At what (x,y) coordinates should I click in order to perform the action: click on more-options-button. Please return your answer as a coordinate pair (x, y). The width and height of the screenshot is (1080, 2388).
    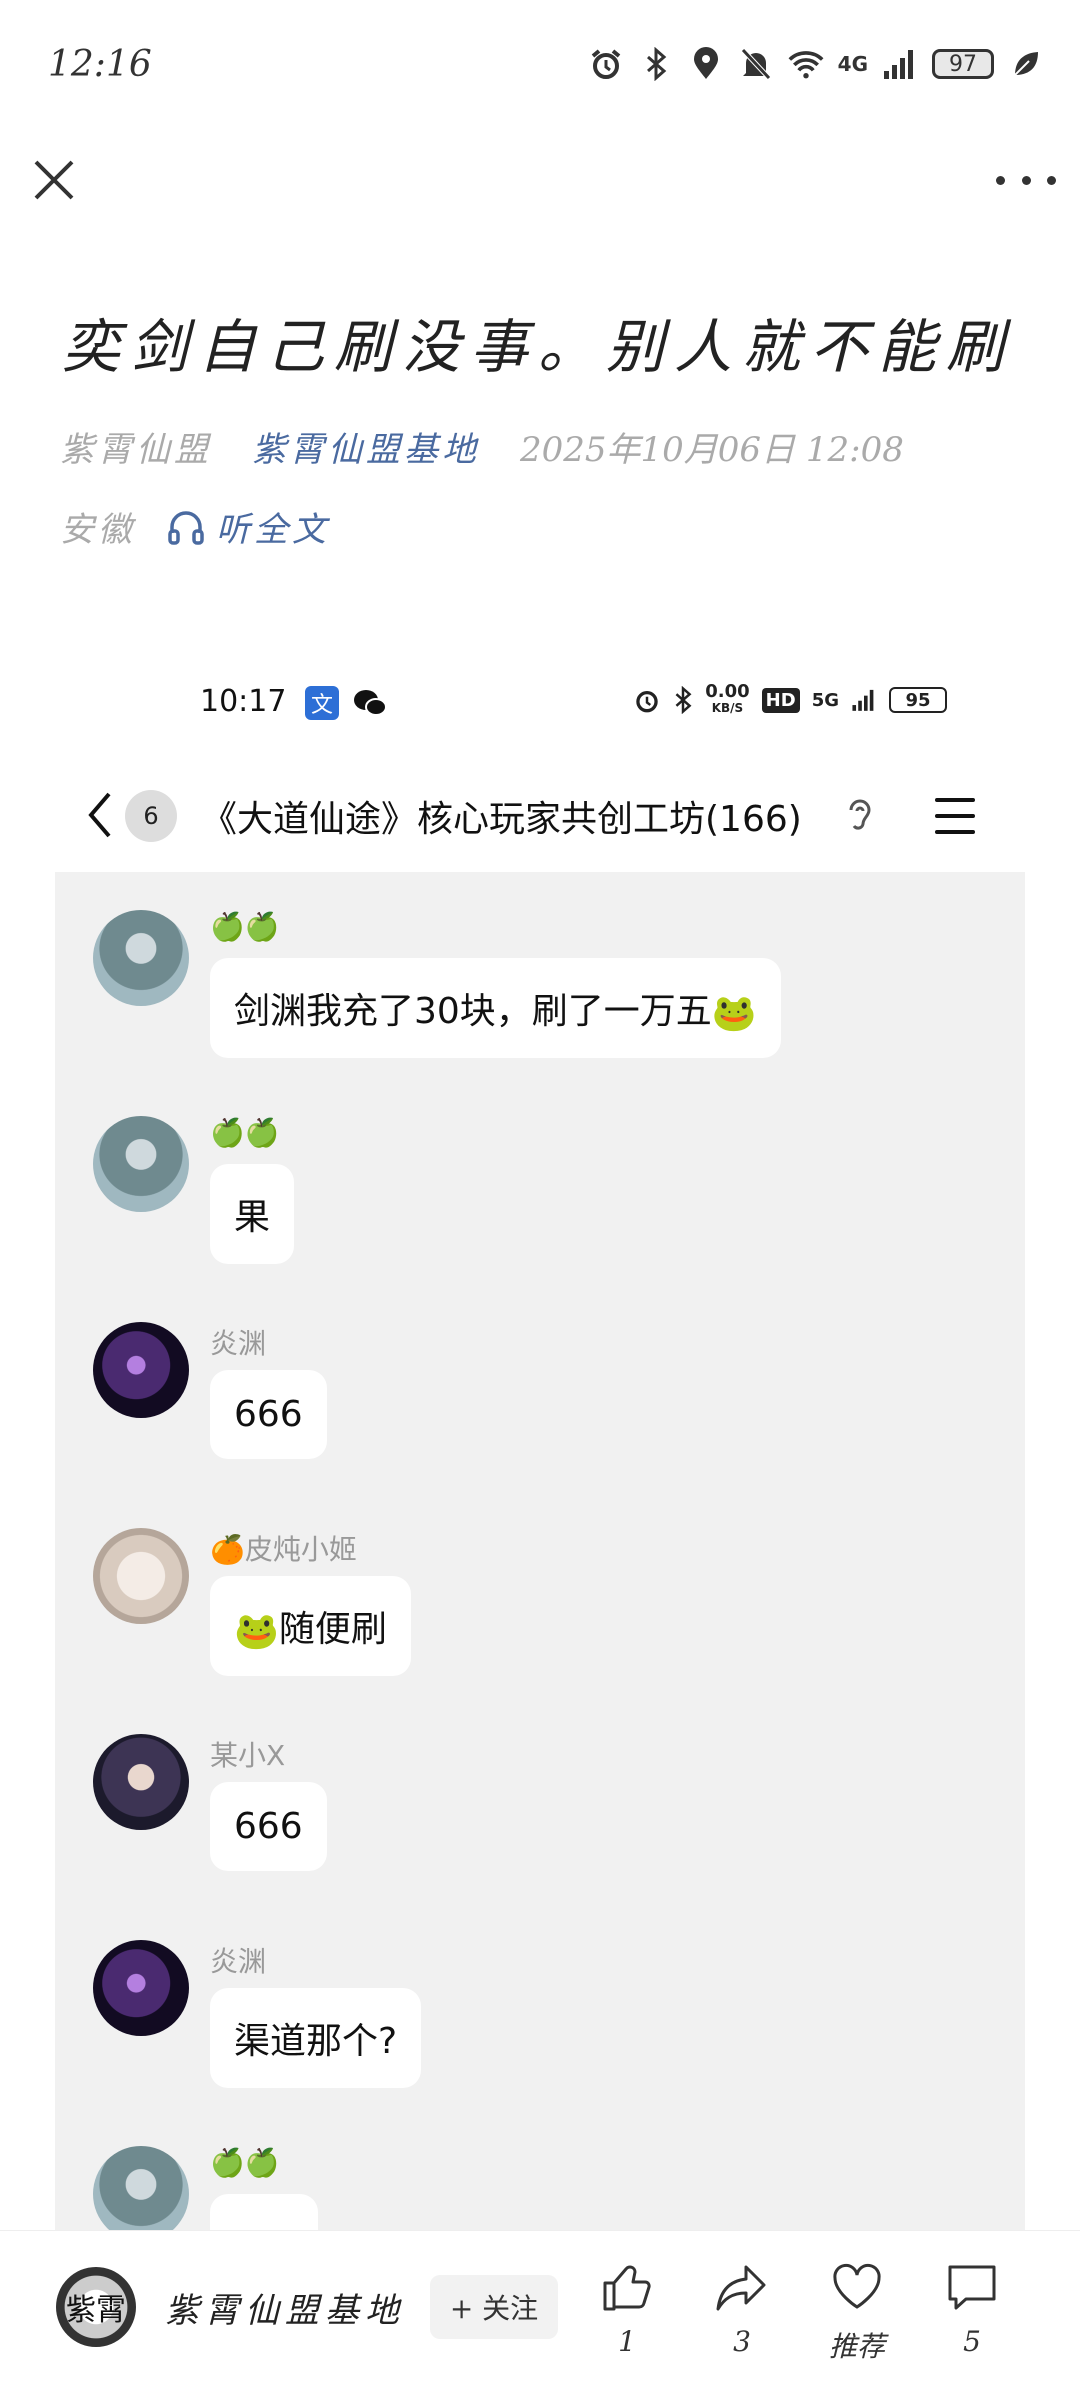
    Looking at the image, I should click on (1026, 180).